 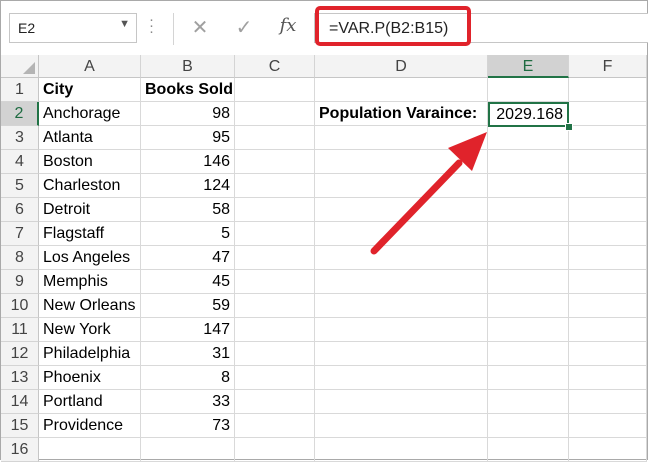 I want to click on annotation-arrow, so click(x=428, y=193).